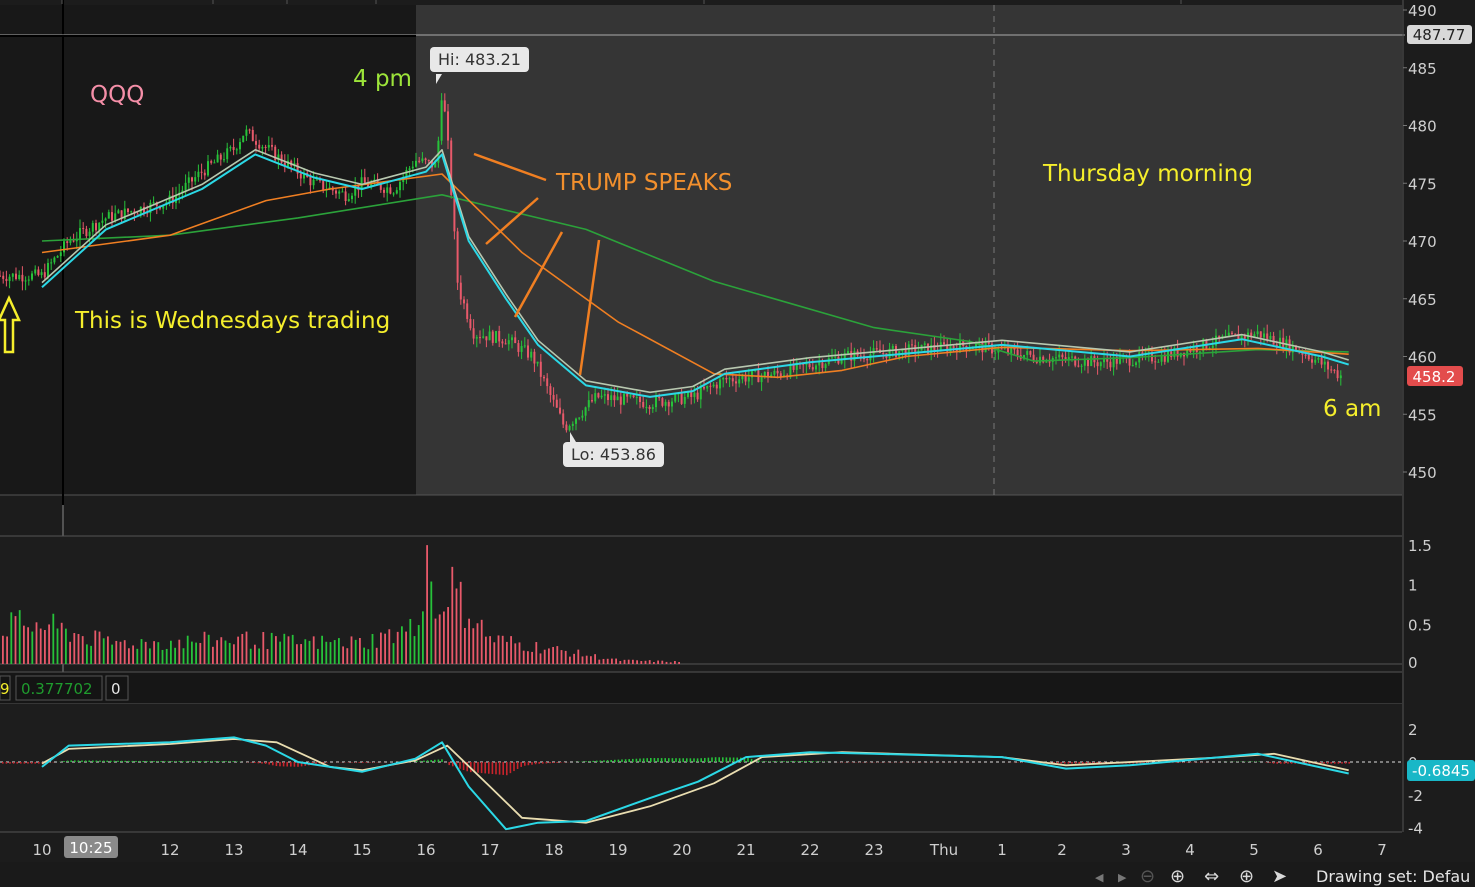  I want to click on crosshair-icon: ⊕, so click(1246, 876).